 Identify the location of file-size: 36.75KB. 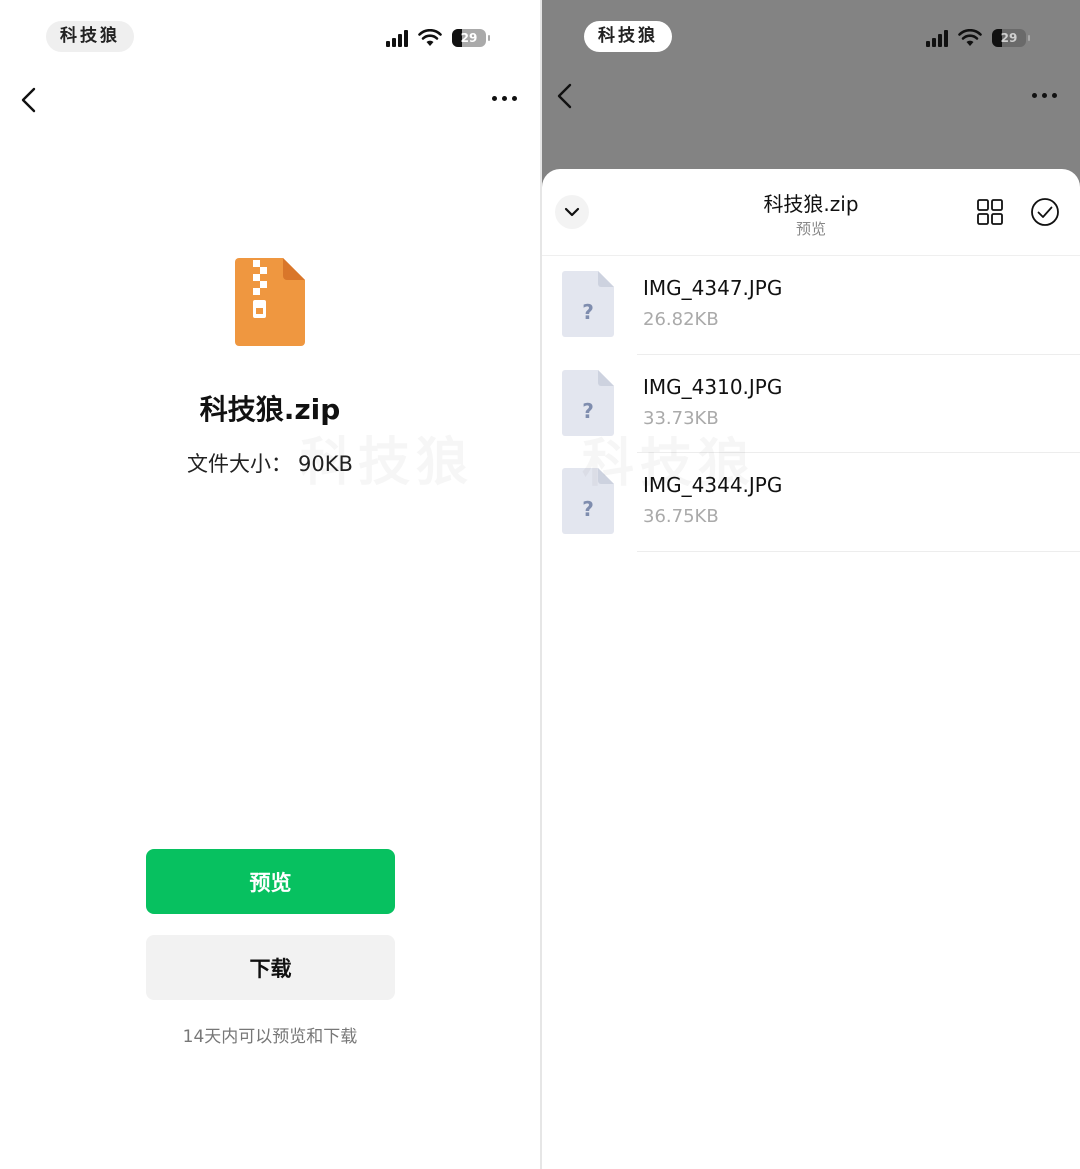
(681, 516).